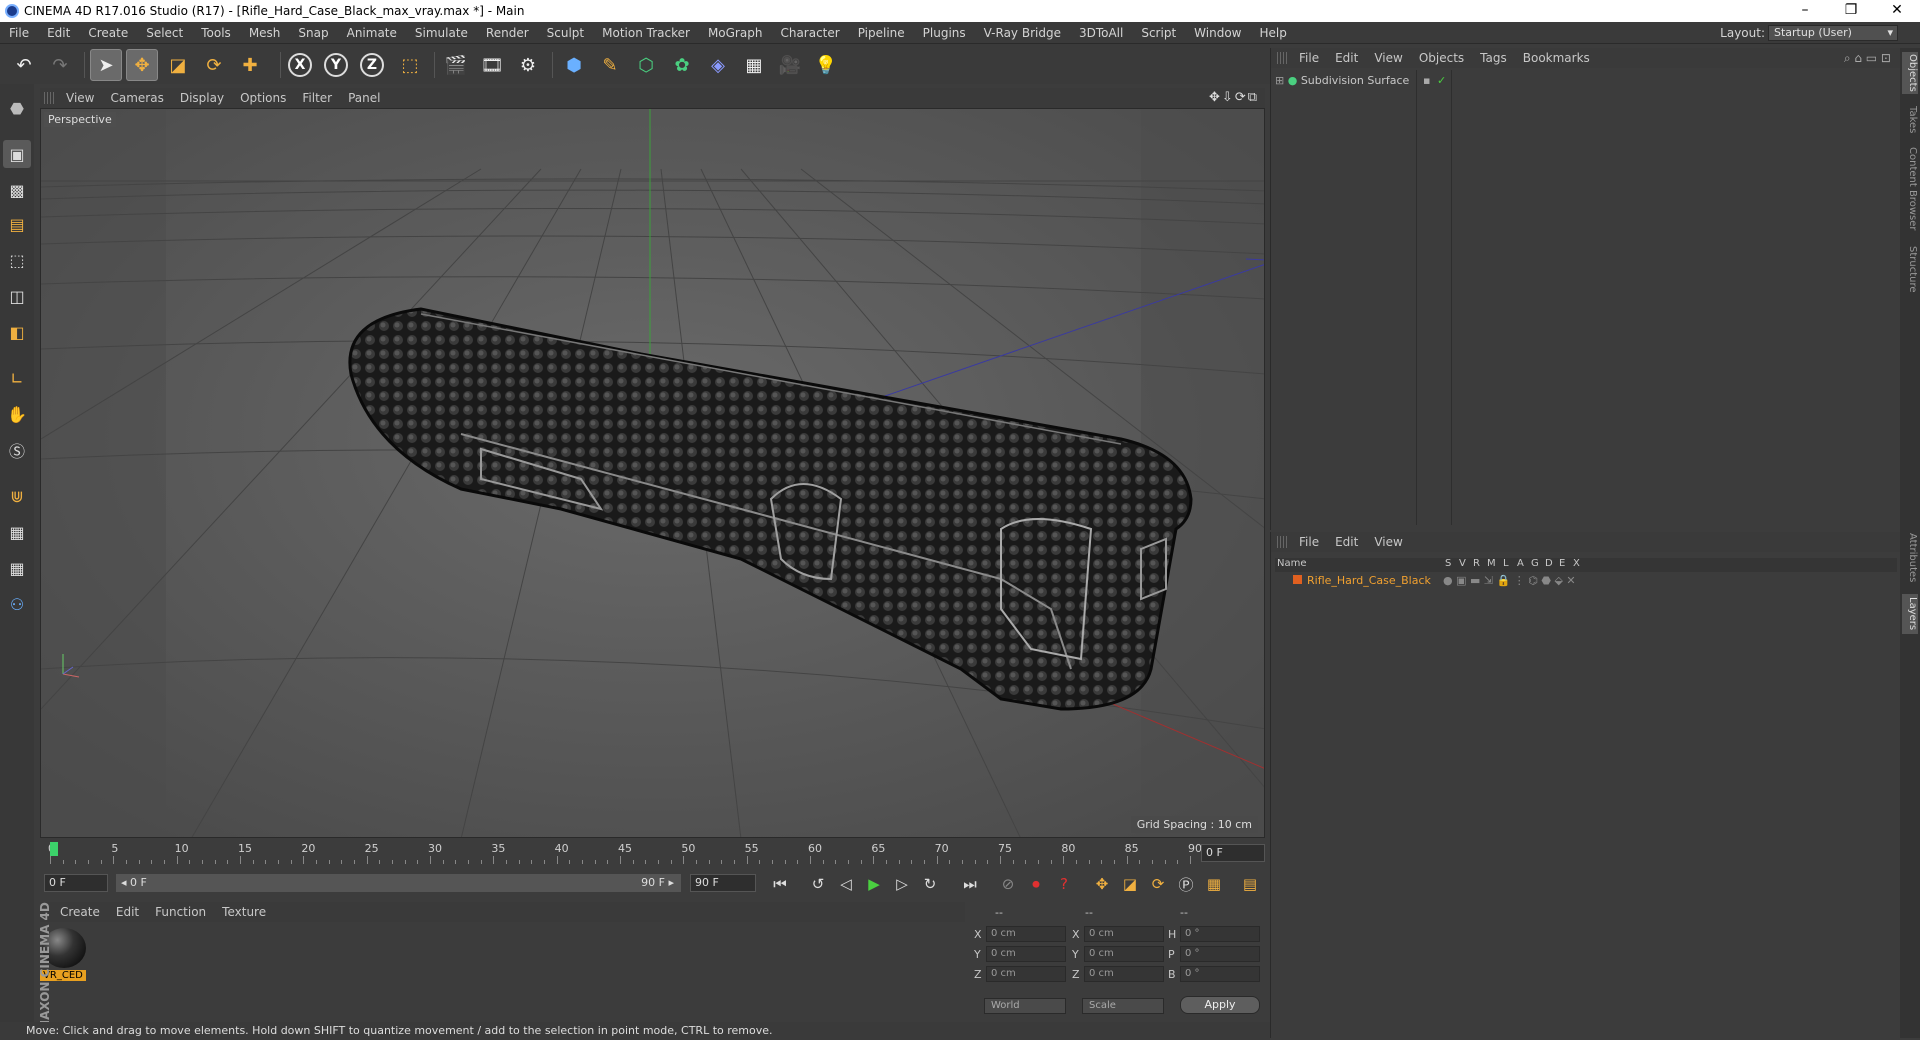  Describe the element at coordinates (718, 65) in the screenshot. I see `deformer-icon: ◈` at that location.